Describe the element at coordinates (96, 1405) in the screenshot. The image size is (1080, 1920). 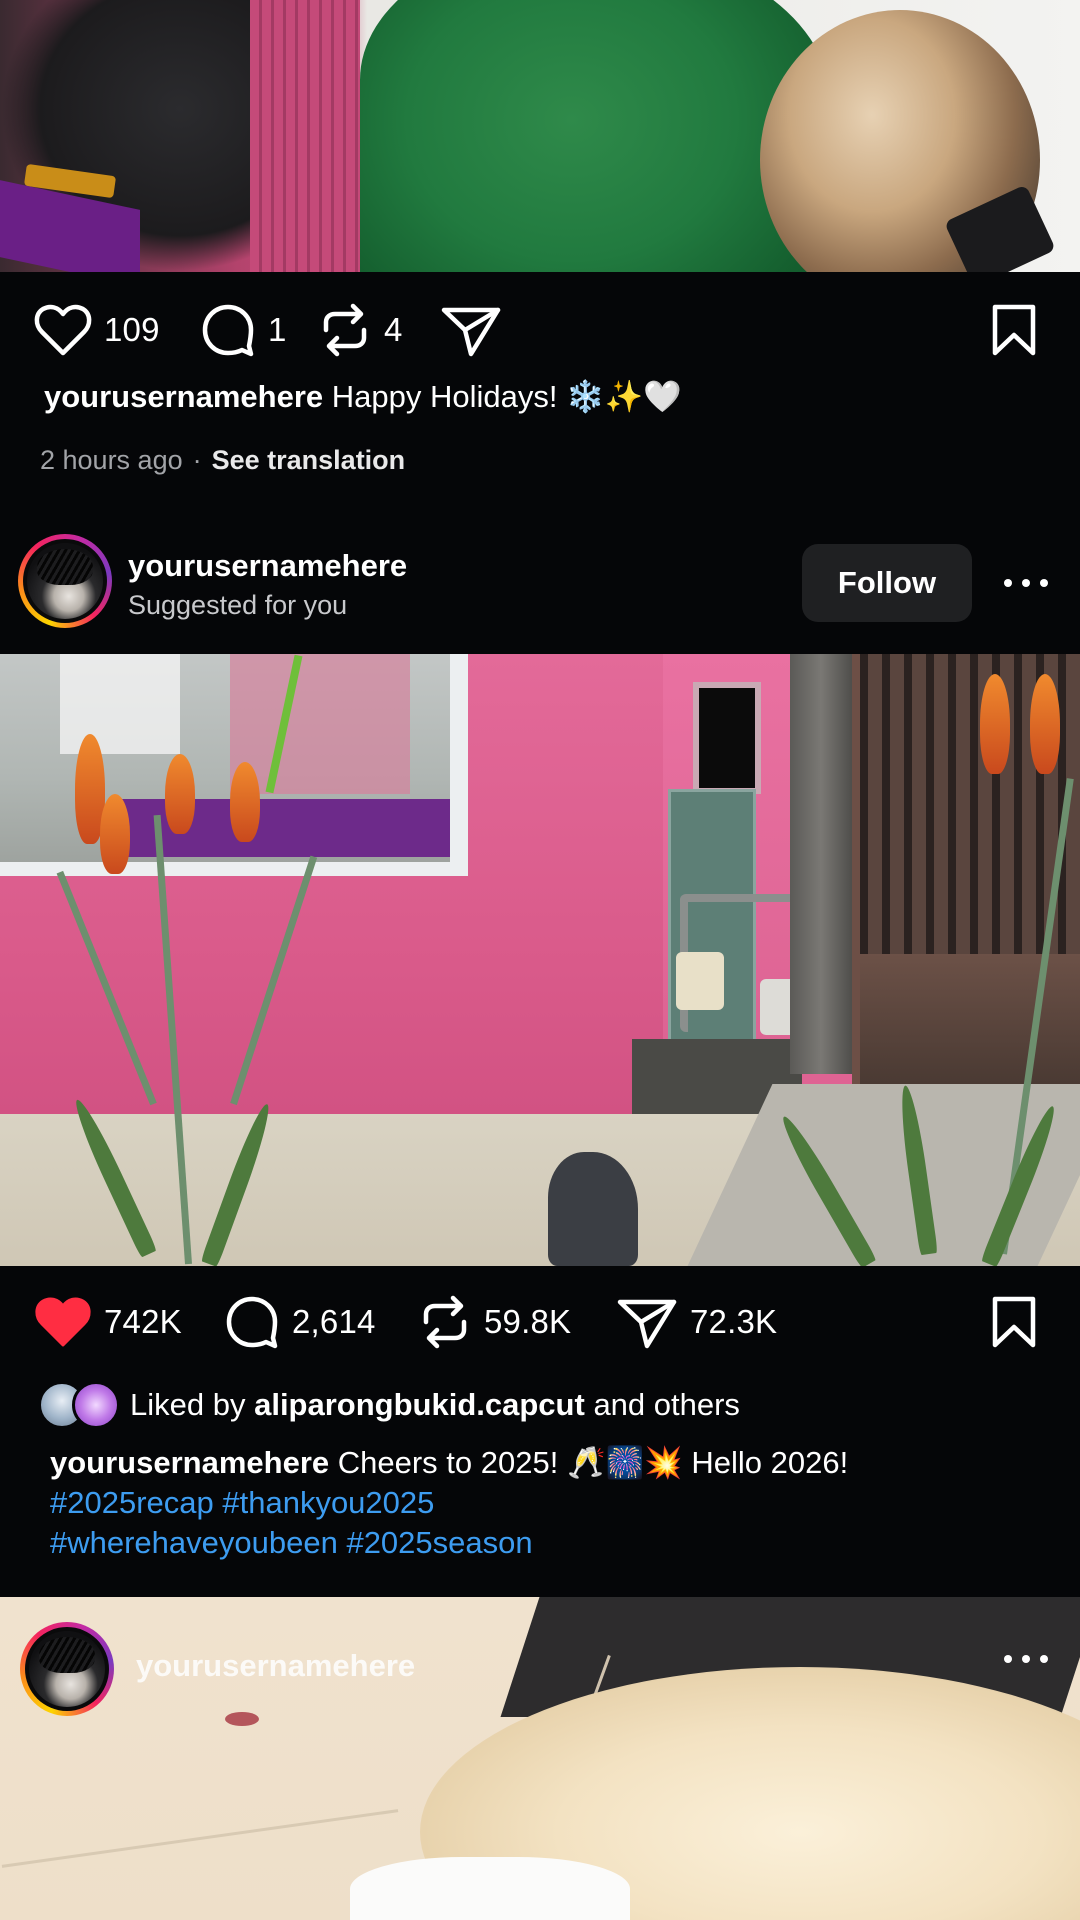
I see `liker-avatar` at that location.